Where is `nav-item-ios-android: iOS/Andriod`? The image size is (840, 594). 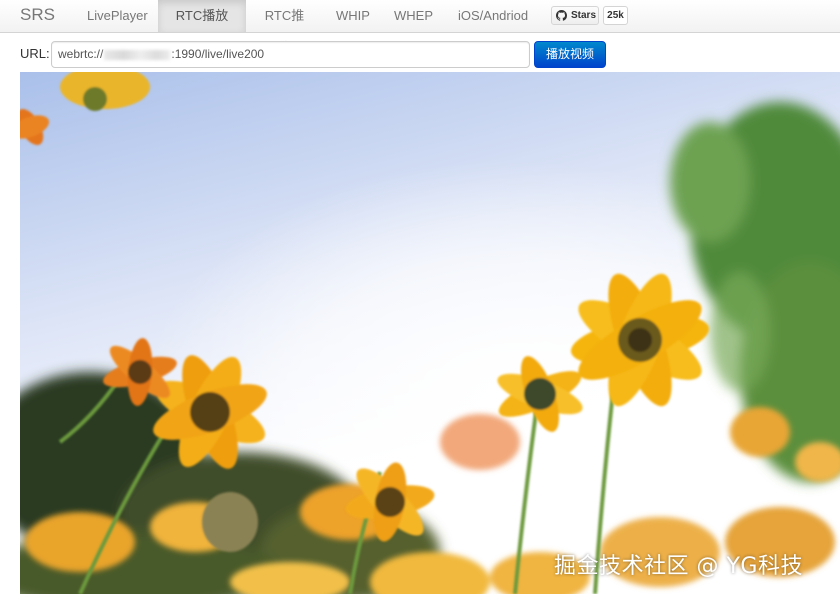 nav-item-ios-android: iOS/Andriod is located at coordinates (491, 16).